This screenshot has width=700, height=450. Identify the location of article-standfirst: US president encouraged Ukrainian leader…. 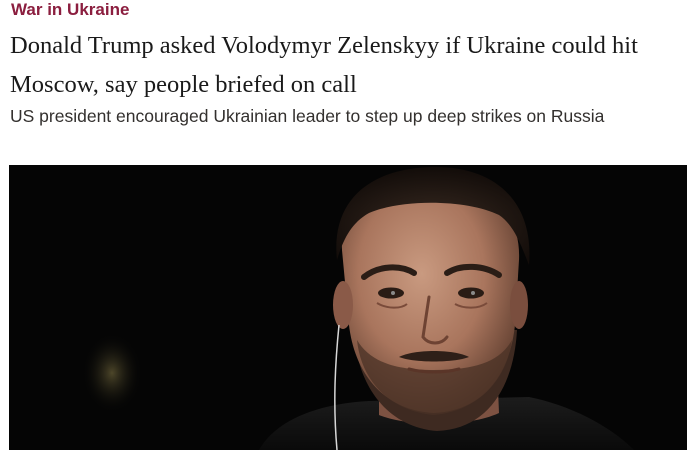
(307, 116).